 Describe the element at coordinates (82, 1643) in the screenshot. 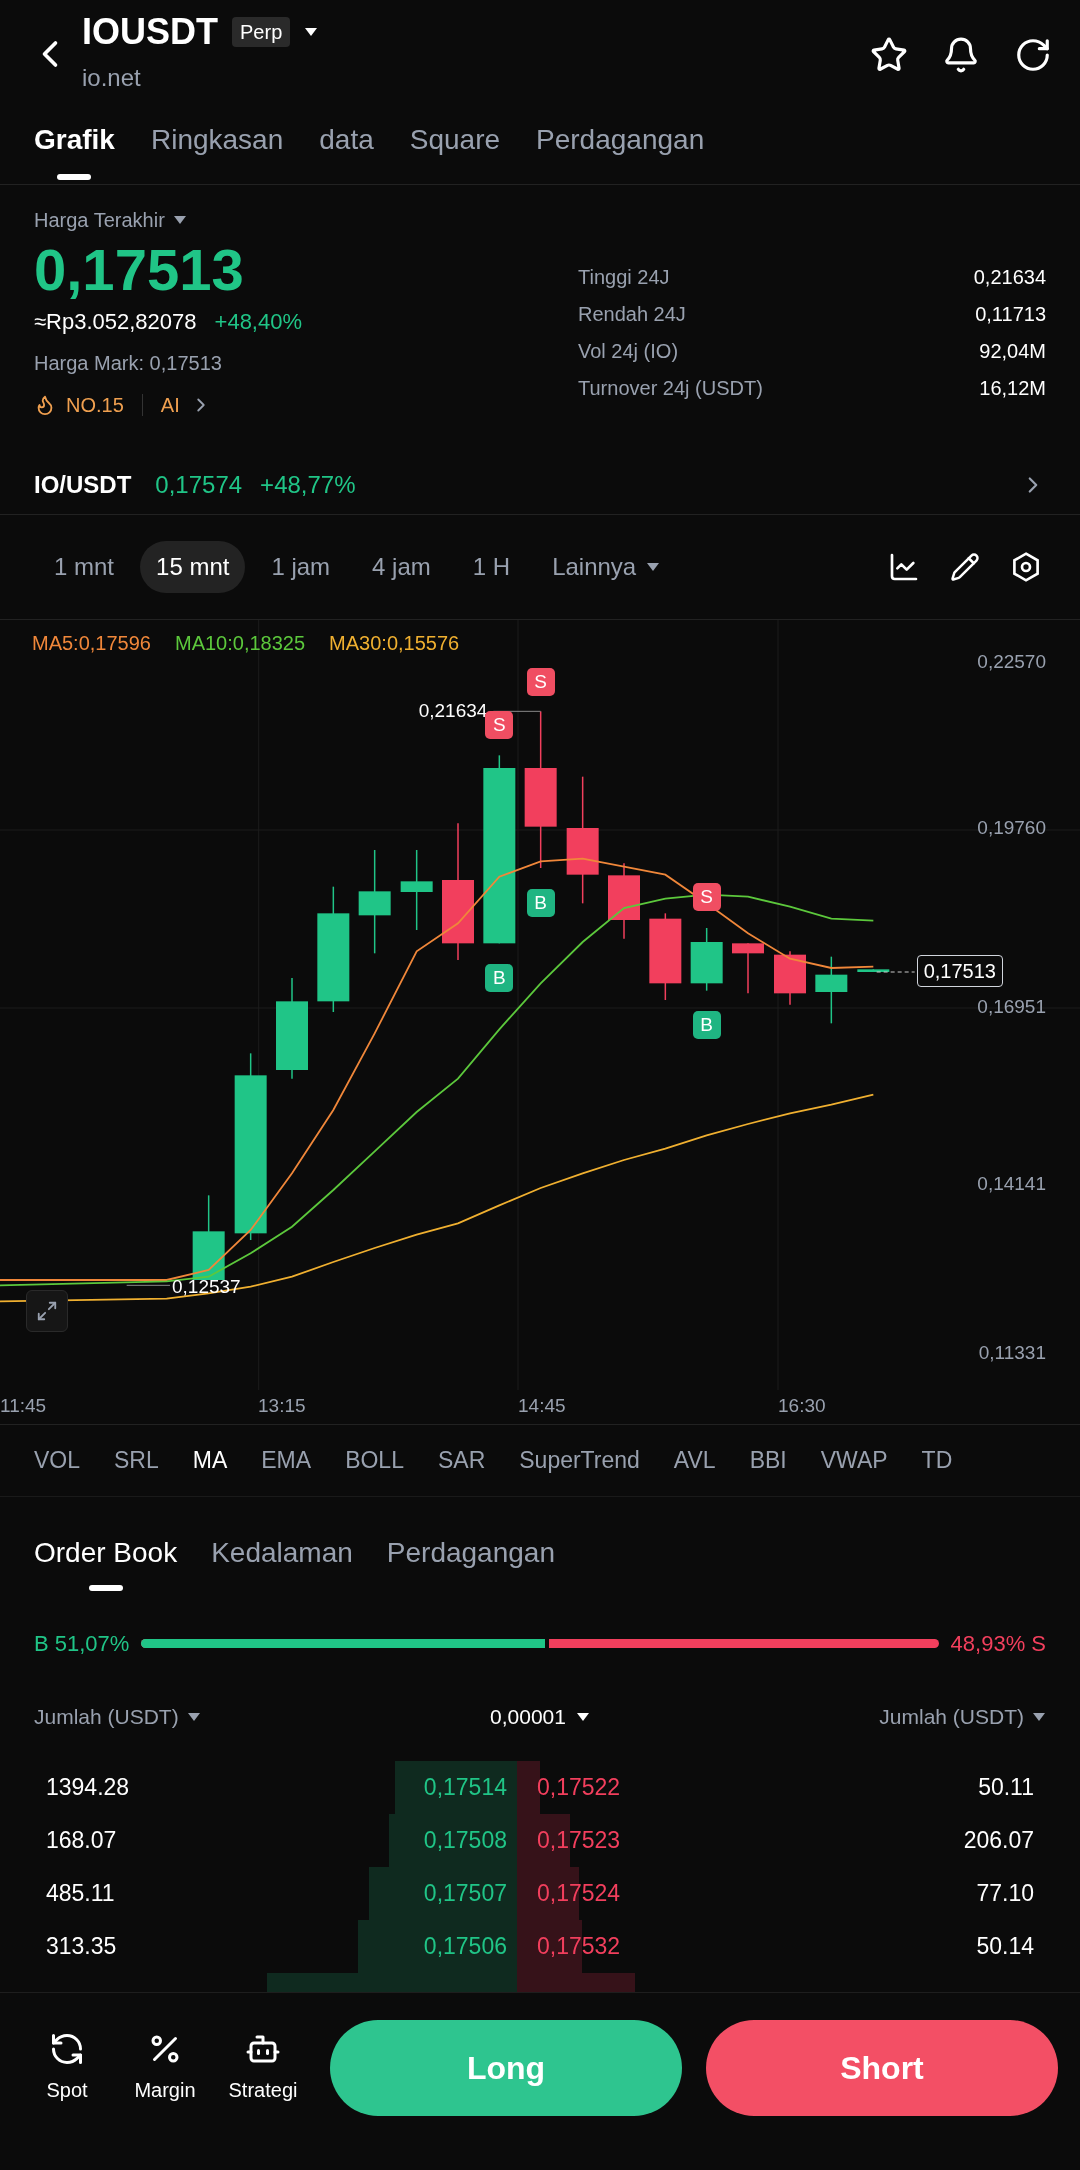

I see `buy-ratio: B 51,07%` at that location.